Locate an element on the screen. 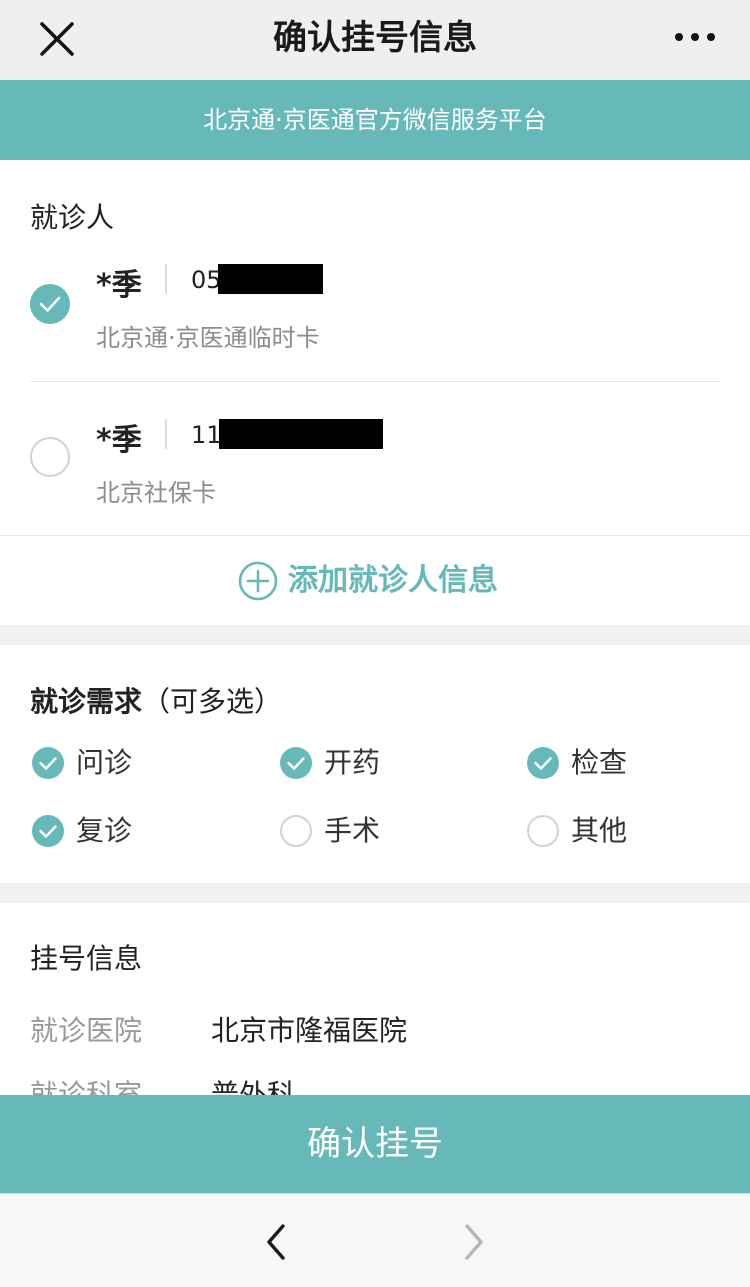 This screenshot has width=750, height=1287. patient-section-title: 就诊人 is located at coordinates (72, 217).